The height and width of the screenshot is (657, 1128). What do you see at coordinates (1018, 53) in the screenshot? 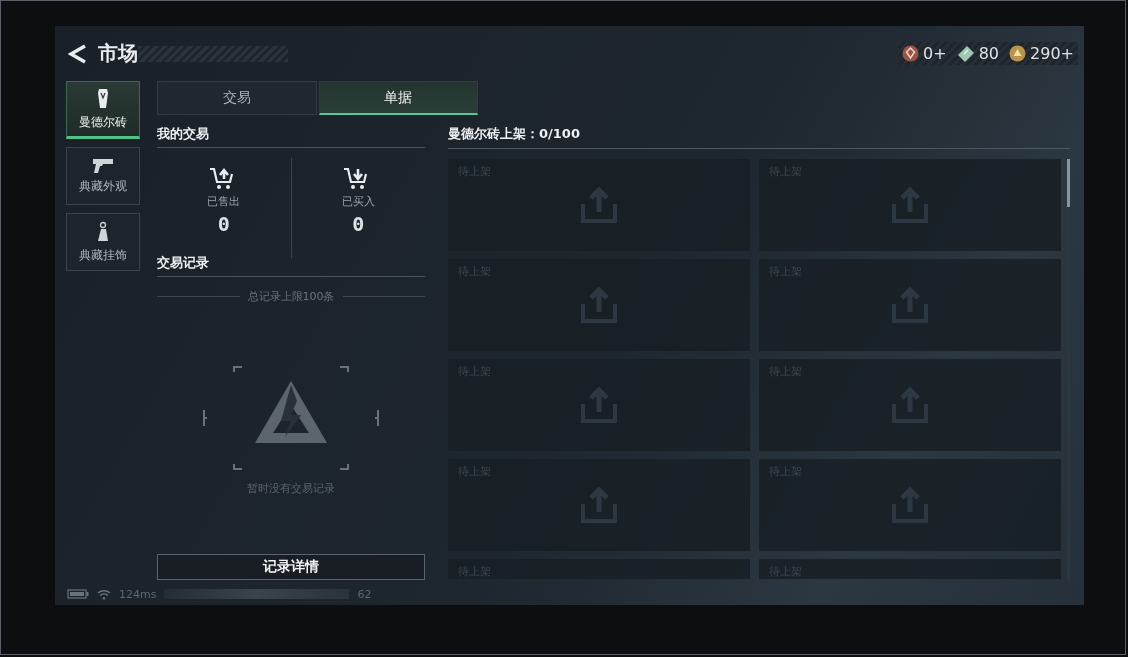
I see `coin-icon` at bounding box center [1018, 53].